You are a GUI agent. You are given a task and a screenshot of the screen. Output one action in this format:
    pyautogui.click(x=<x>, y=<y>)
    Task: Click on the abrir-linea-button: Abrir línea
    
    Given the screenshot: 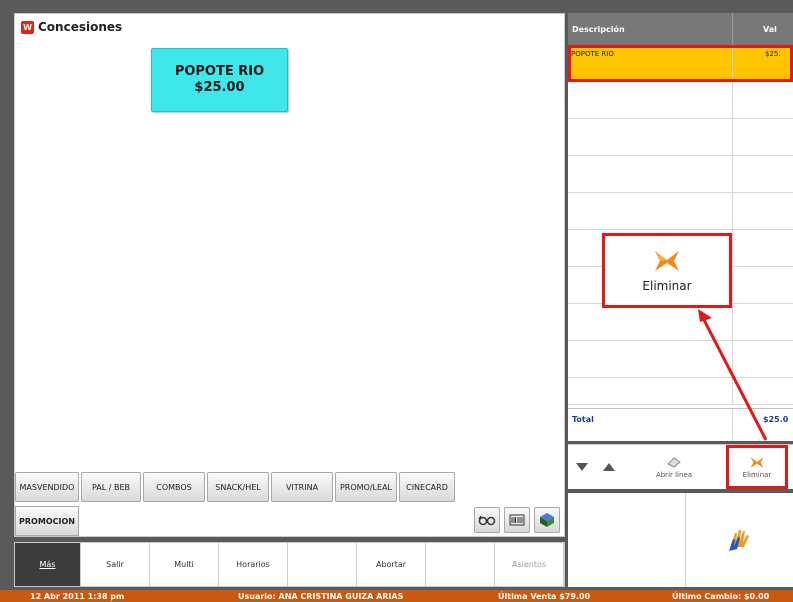 What is the action you would take?
    pyautogui.click(x=674, y=467)
    